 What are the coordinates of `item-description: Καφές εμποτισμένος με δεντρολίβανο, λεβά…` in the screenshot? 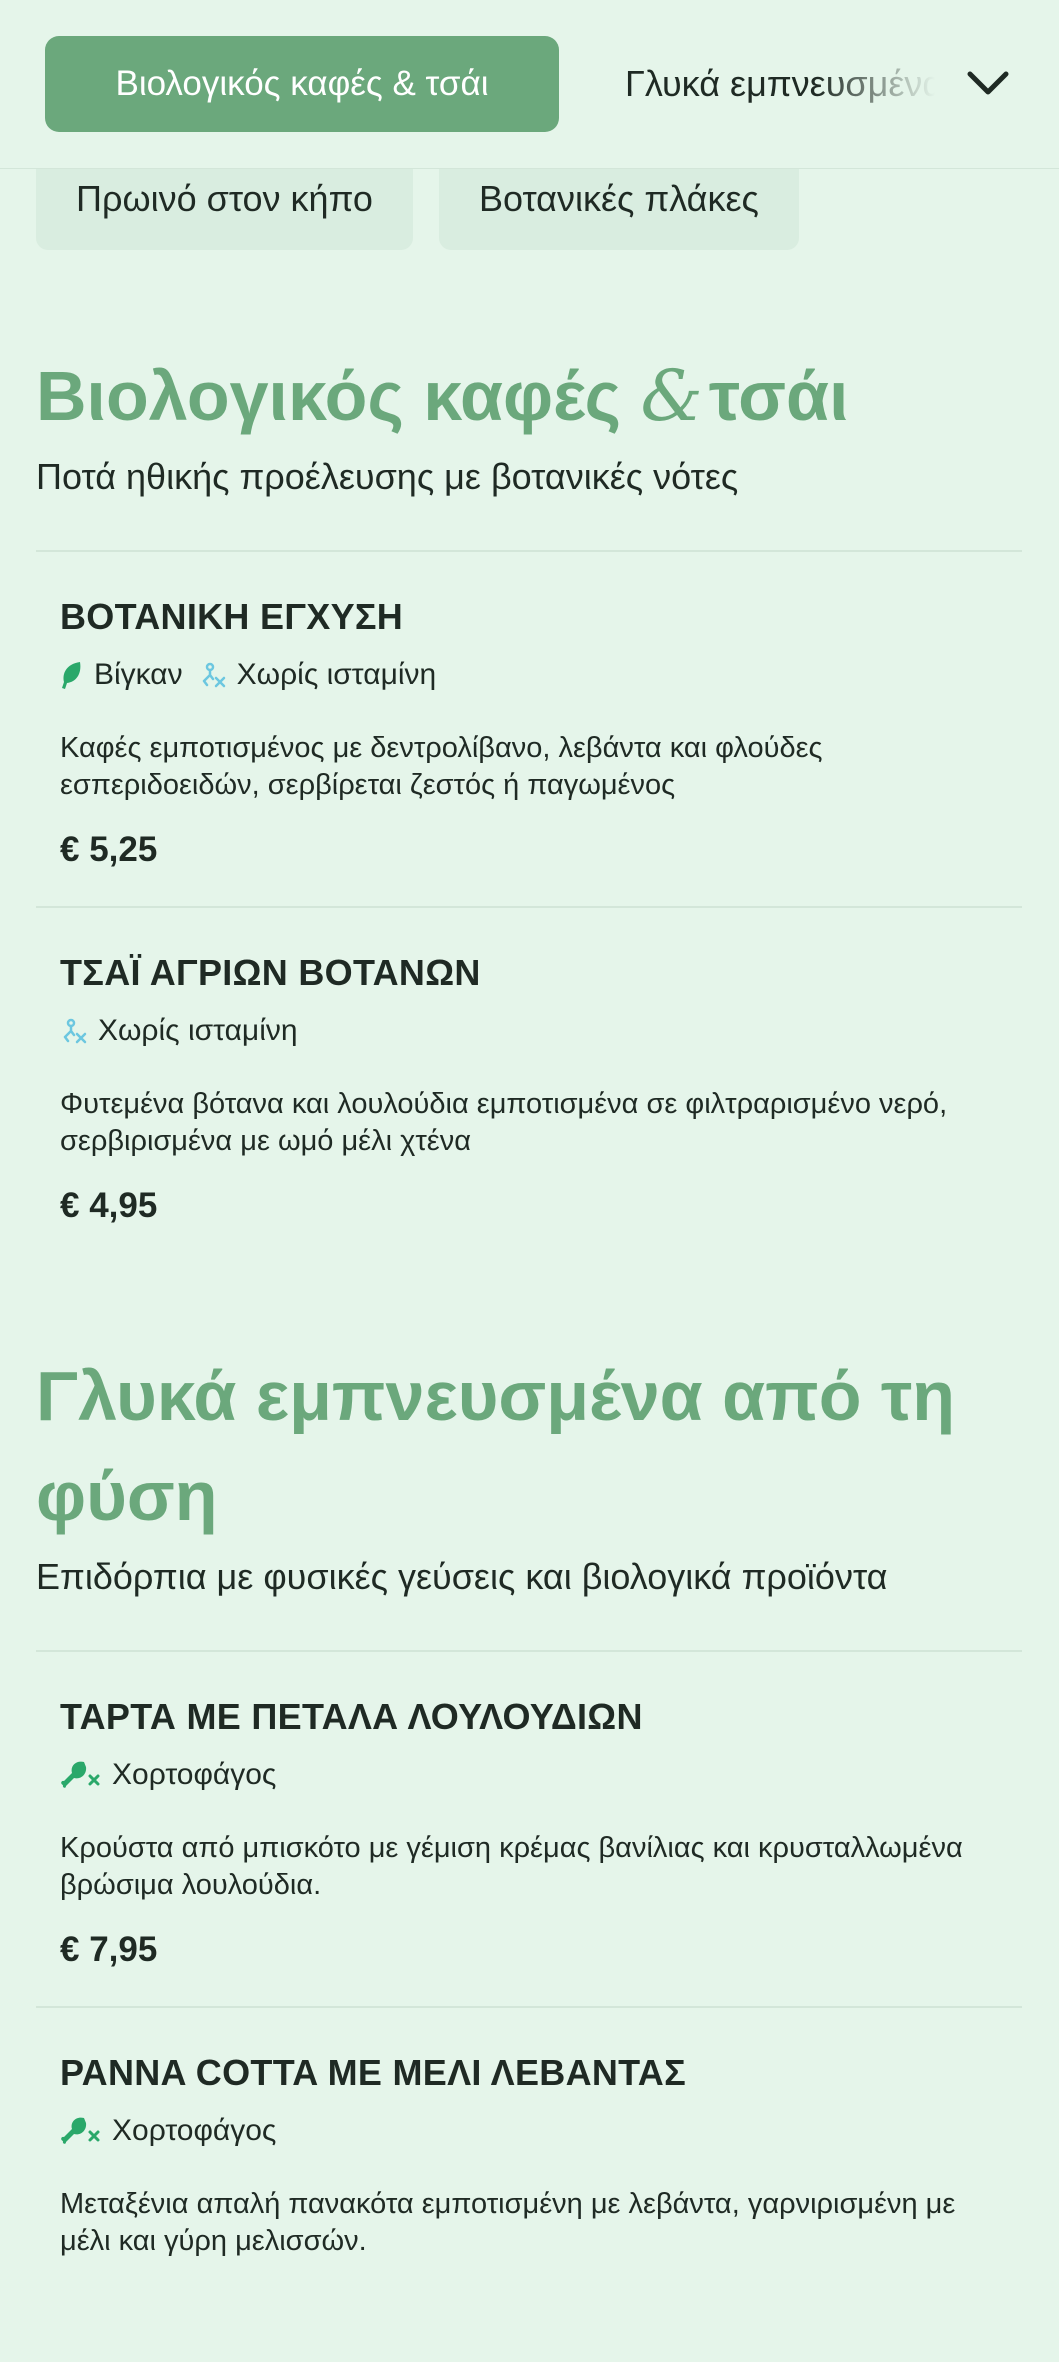 It's located at (441, 766).